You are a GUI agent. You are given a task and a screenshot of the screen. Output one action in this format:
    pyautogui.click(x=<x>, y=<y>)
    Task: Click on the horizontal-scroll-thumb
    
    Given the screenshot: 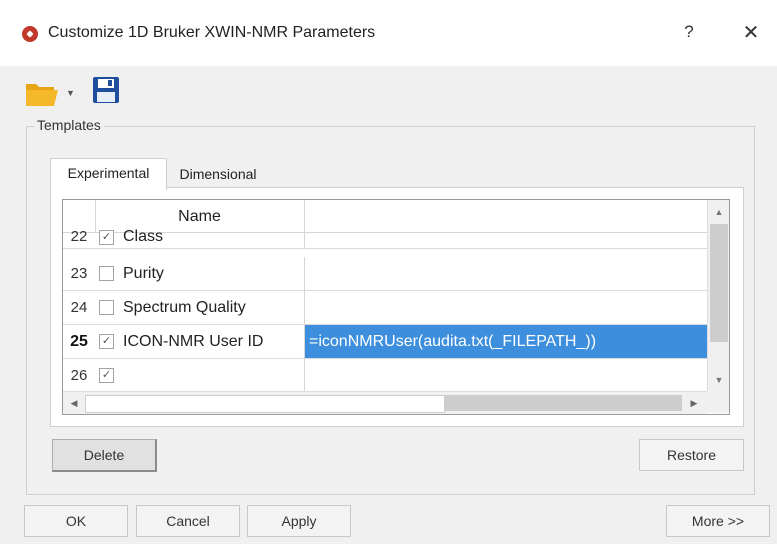 What is the action you would take?
    pyautogui.click(x=265, y=404)
    